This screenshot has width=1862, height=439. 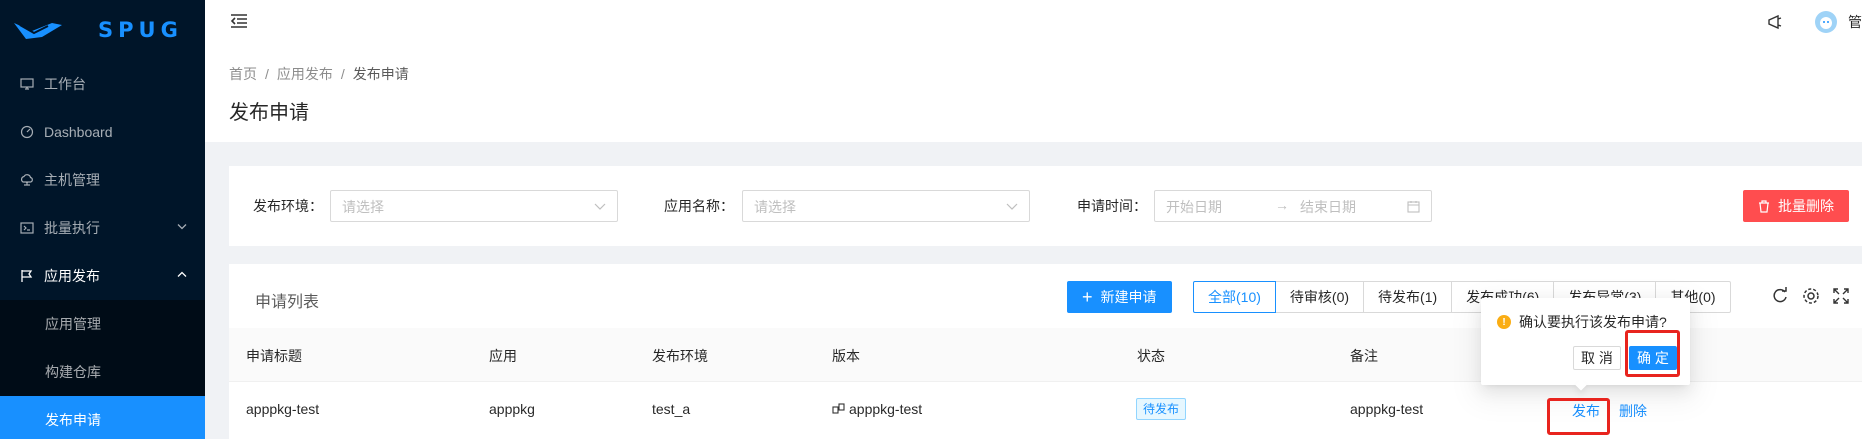 What do you see at coordinates (363, 207) in the screenshot?
I see `env-select-placeholder: 请选择` at bounding box center [363, 207].